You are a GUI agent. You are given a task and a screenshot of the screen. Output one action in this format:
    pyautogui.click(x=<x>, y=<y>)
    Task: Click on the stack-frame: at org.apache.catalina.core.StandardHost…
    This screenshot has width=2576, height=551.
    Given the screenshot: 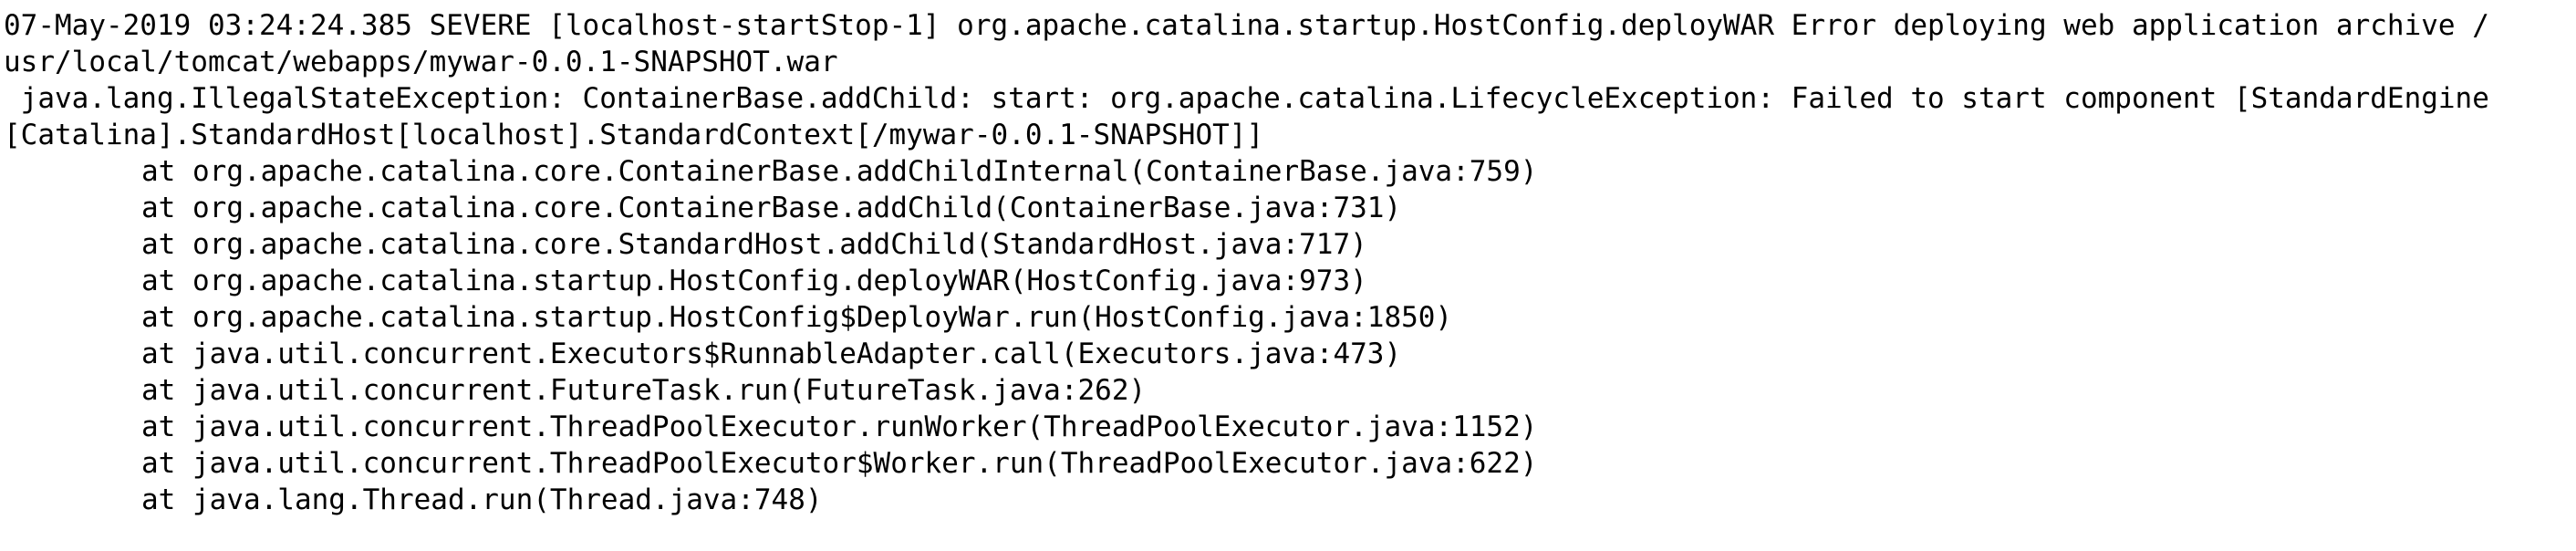 What is the action you would take?
    pyautogui.click(x=754, y=244)
    